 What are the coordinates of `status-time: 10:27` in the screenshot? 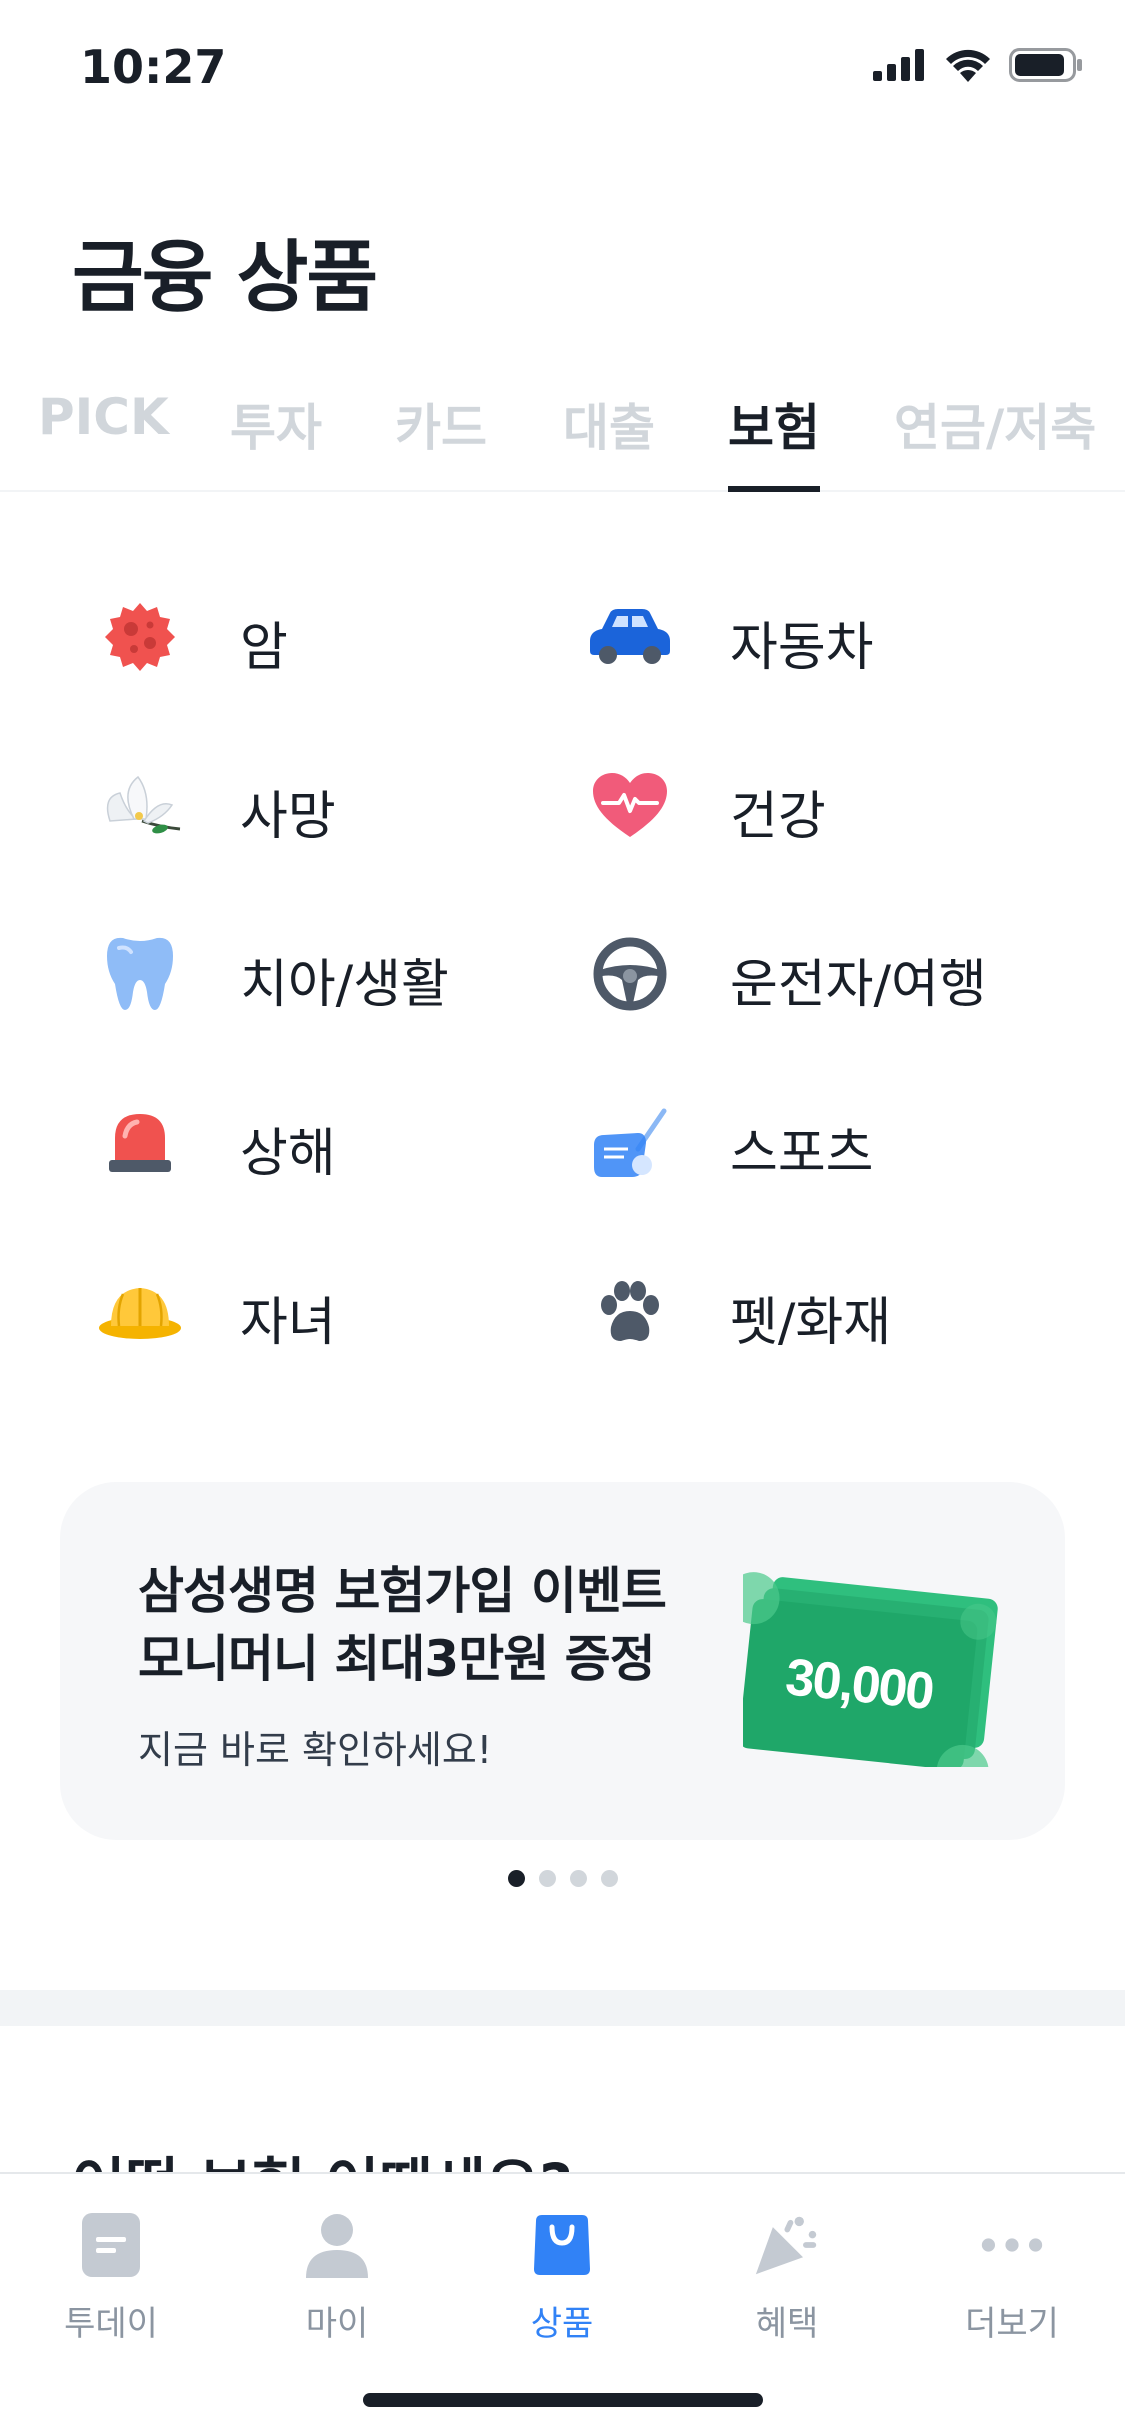 It's located at (153, 67).